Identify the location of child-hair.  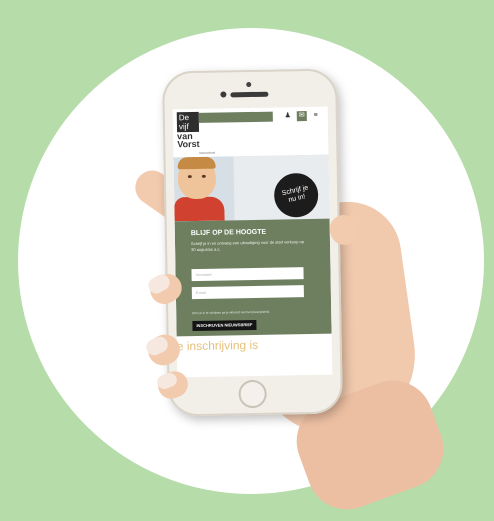
(196, 163).